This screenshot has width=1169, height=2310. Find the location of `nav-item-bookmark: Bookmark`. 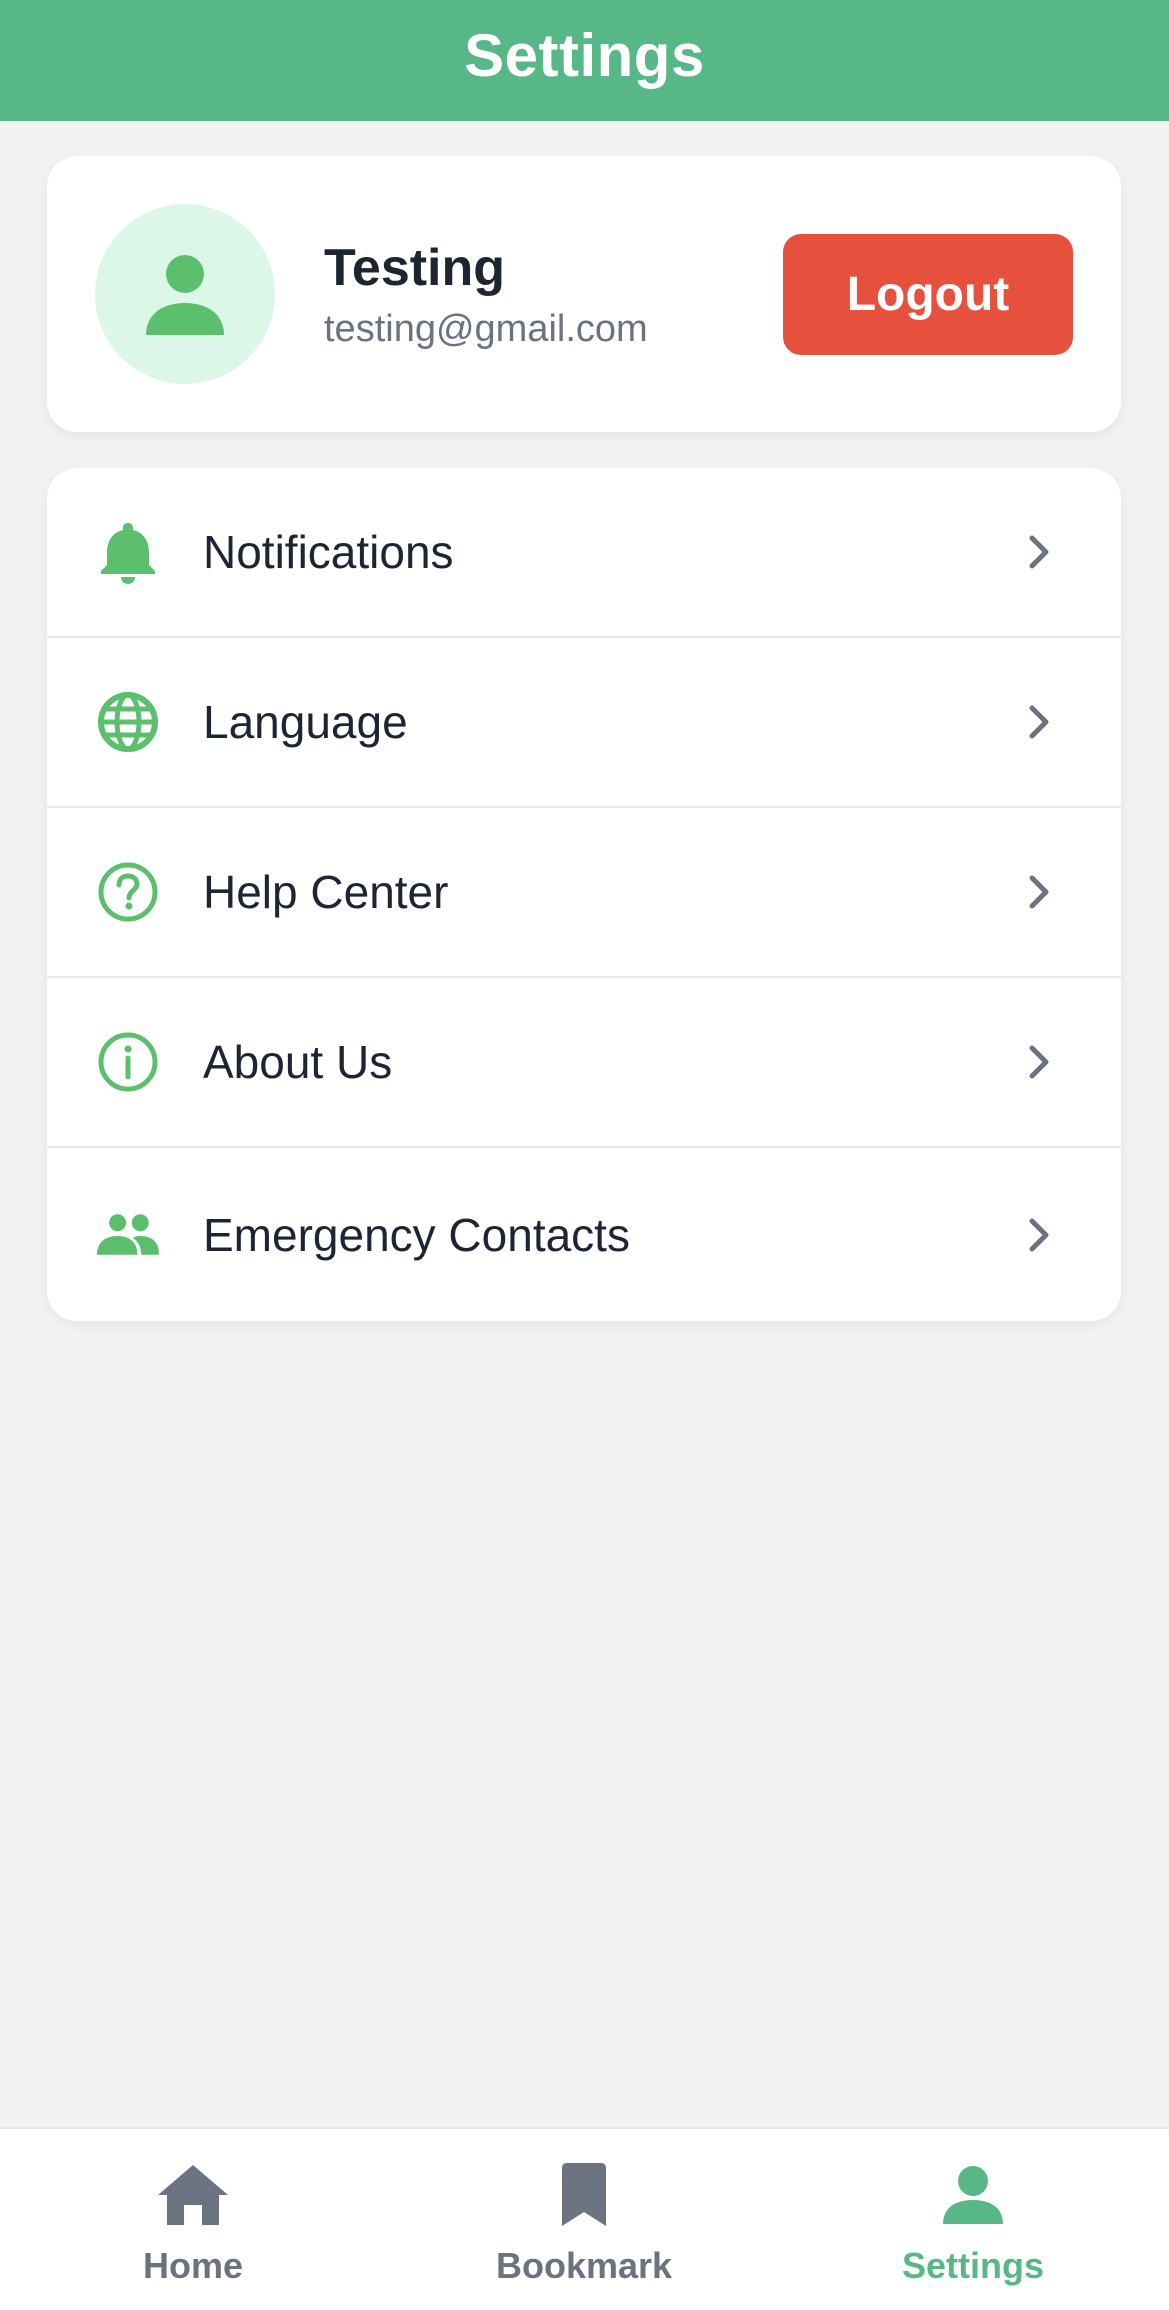

nav-item-bookmark: Bookmark is located at coordinates (584, 2219).